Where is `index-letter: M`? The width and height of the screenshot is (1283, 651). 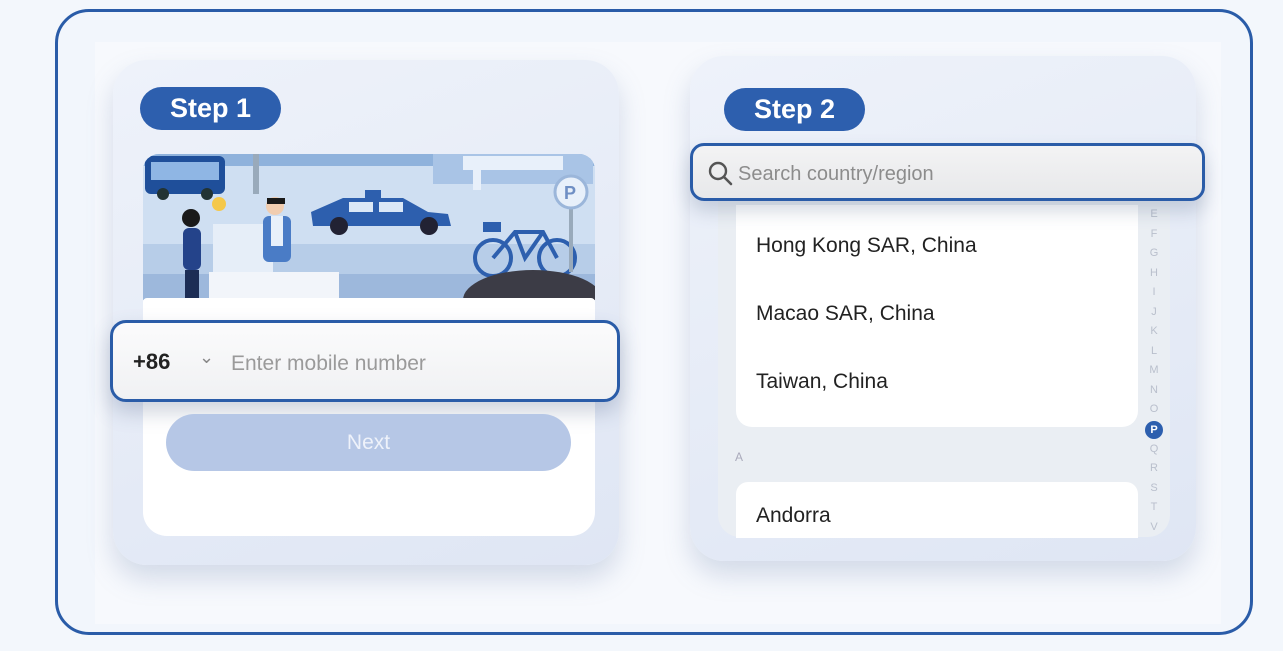 index-letter: M is located at coordinates (1154, 371).